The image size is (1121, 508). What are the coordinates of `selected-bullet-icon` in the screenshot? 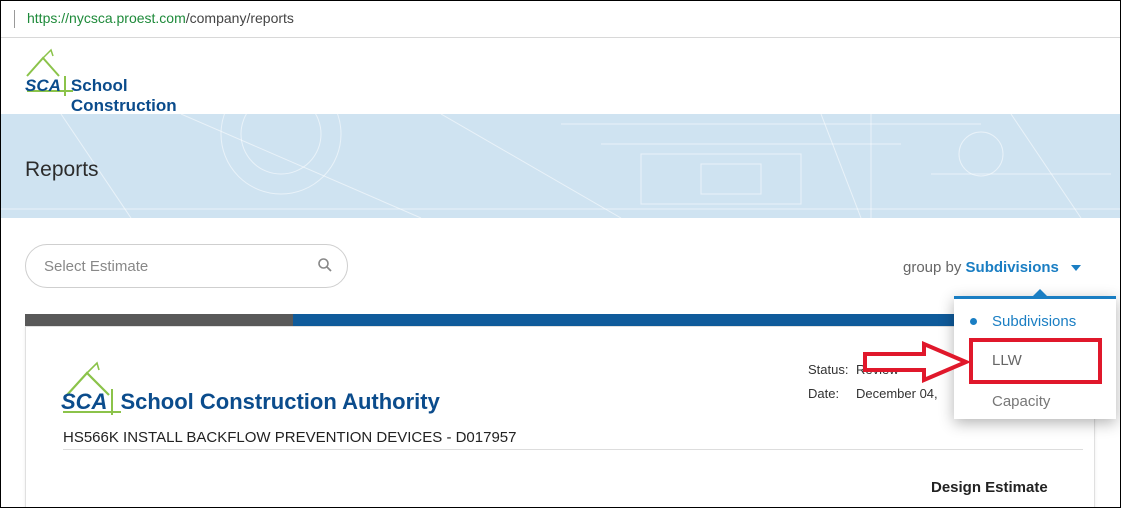 It's located at (973, 321).